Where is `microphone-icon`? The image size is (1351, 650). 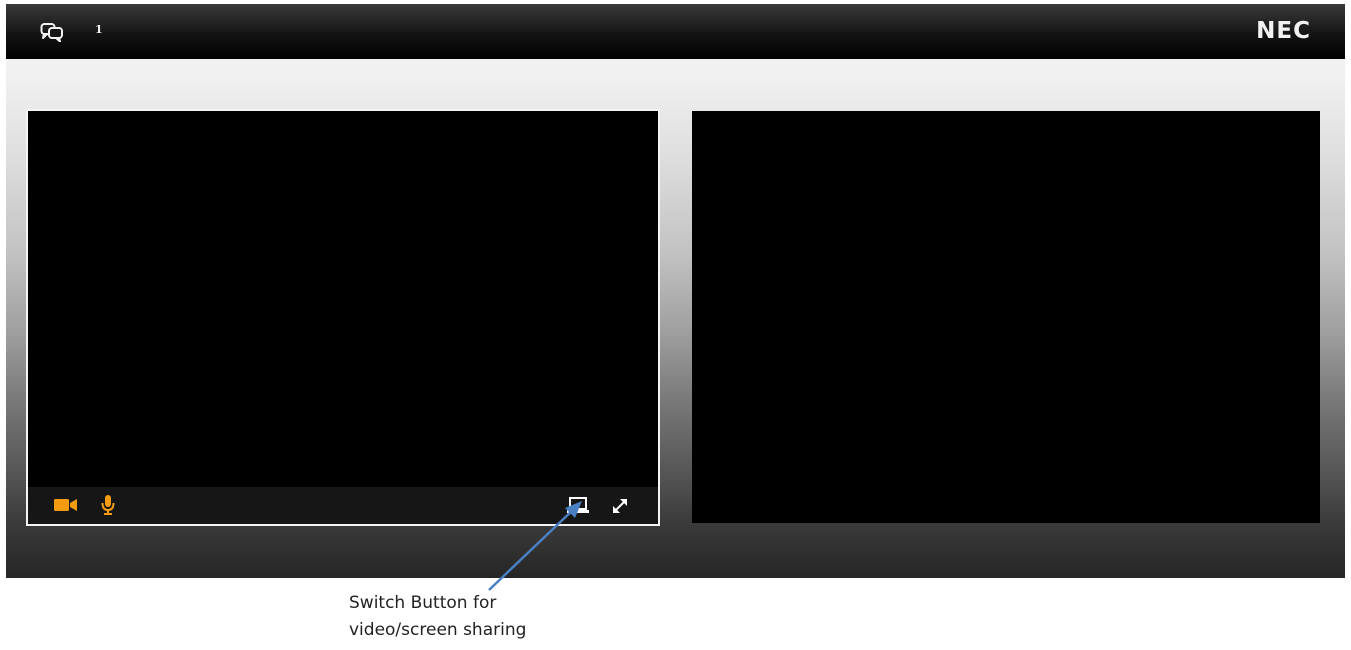 microphone-icon is located at coordinates (108, 505).